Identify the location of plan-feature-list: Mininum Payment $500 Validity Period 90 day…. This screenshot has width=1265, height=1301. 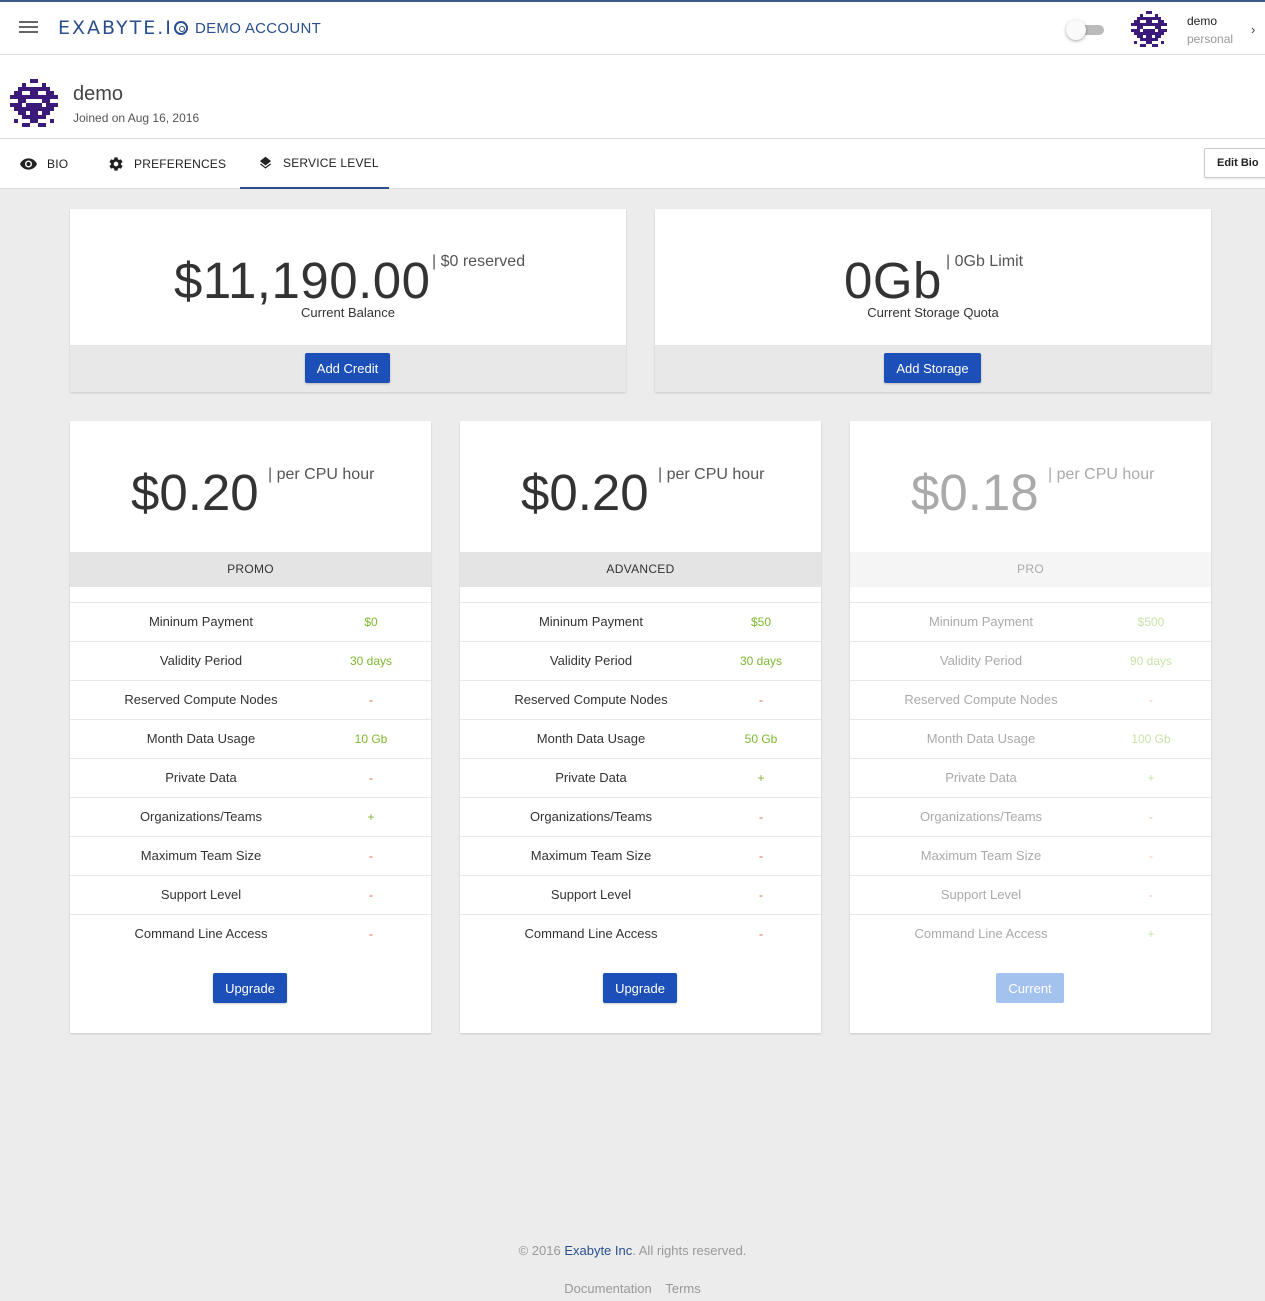
(1030, 777).